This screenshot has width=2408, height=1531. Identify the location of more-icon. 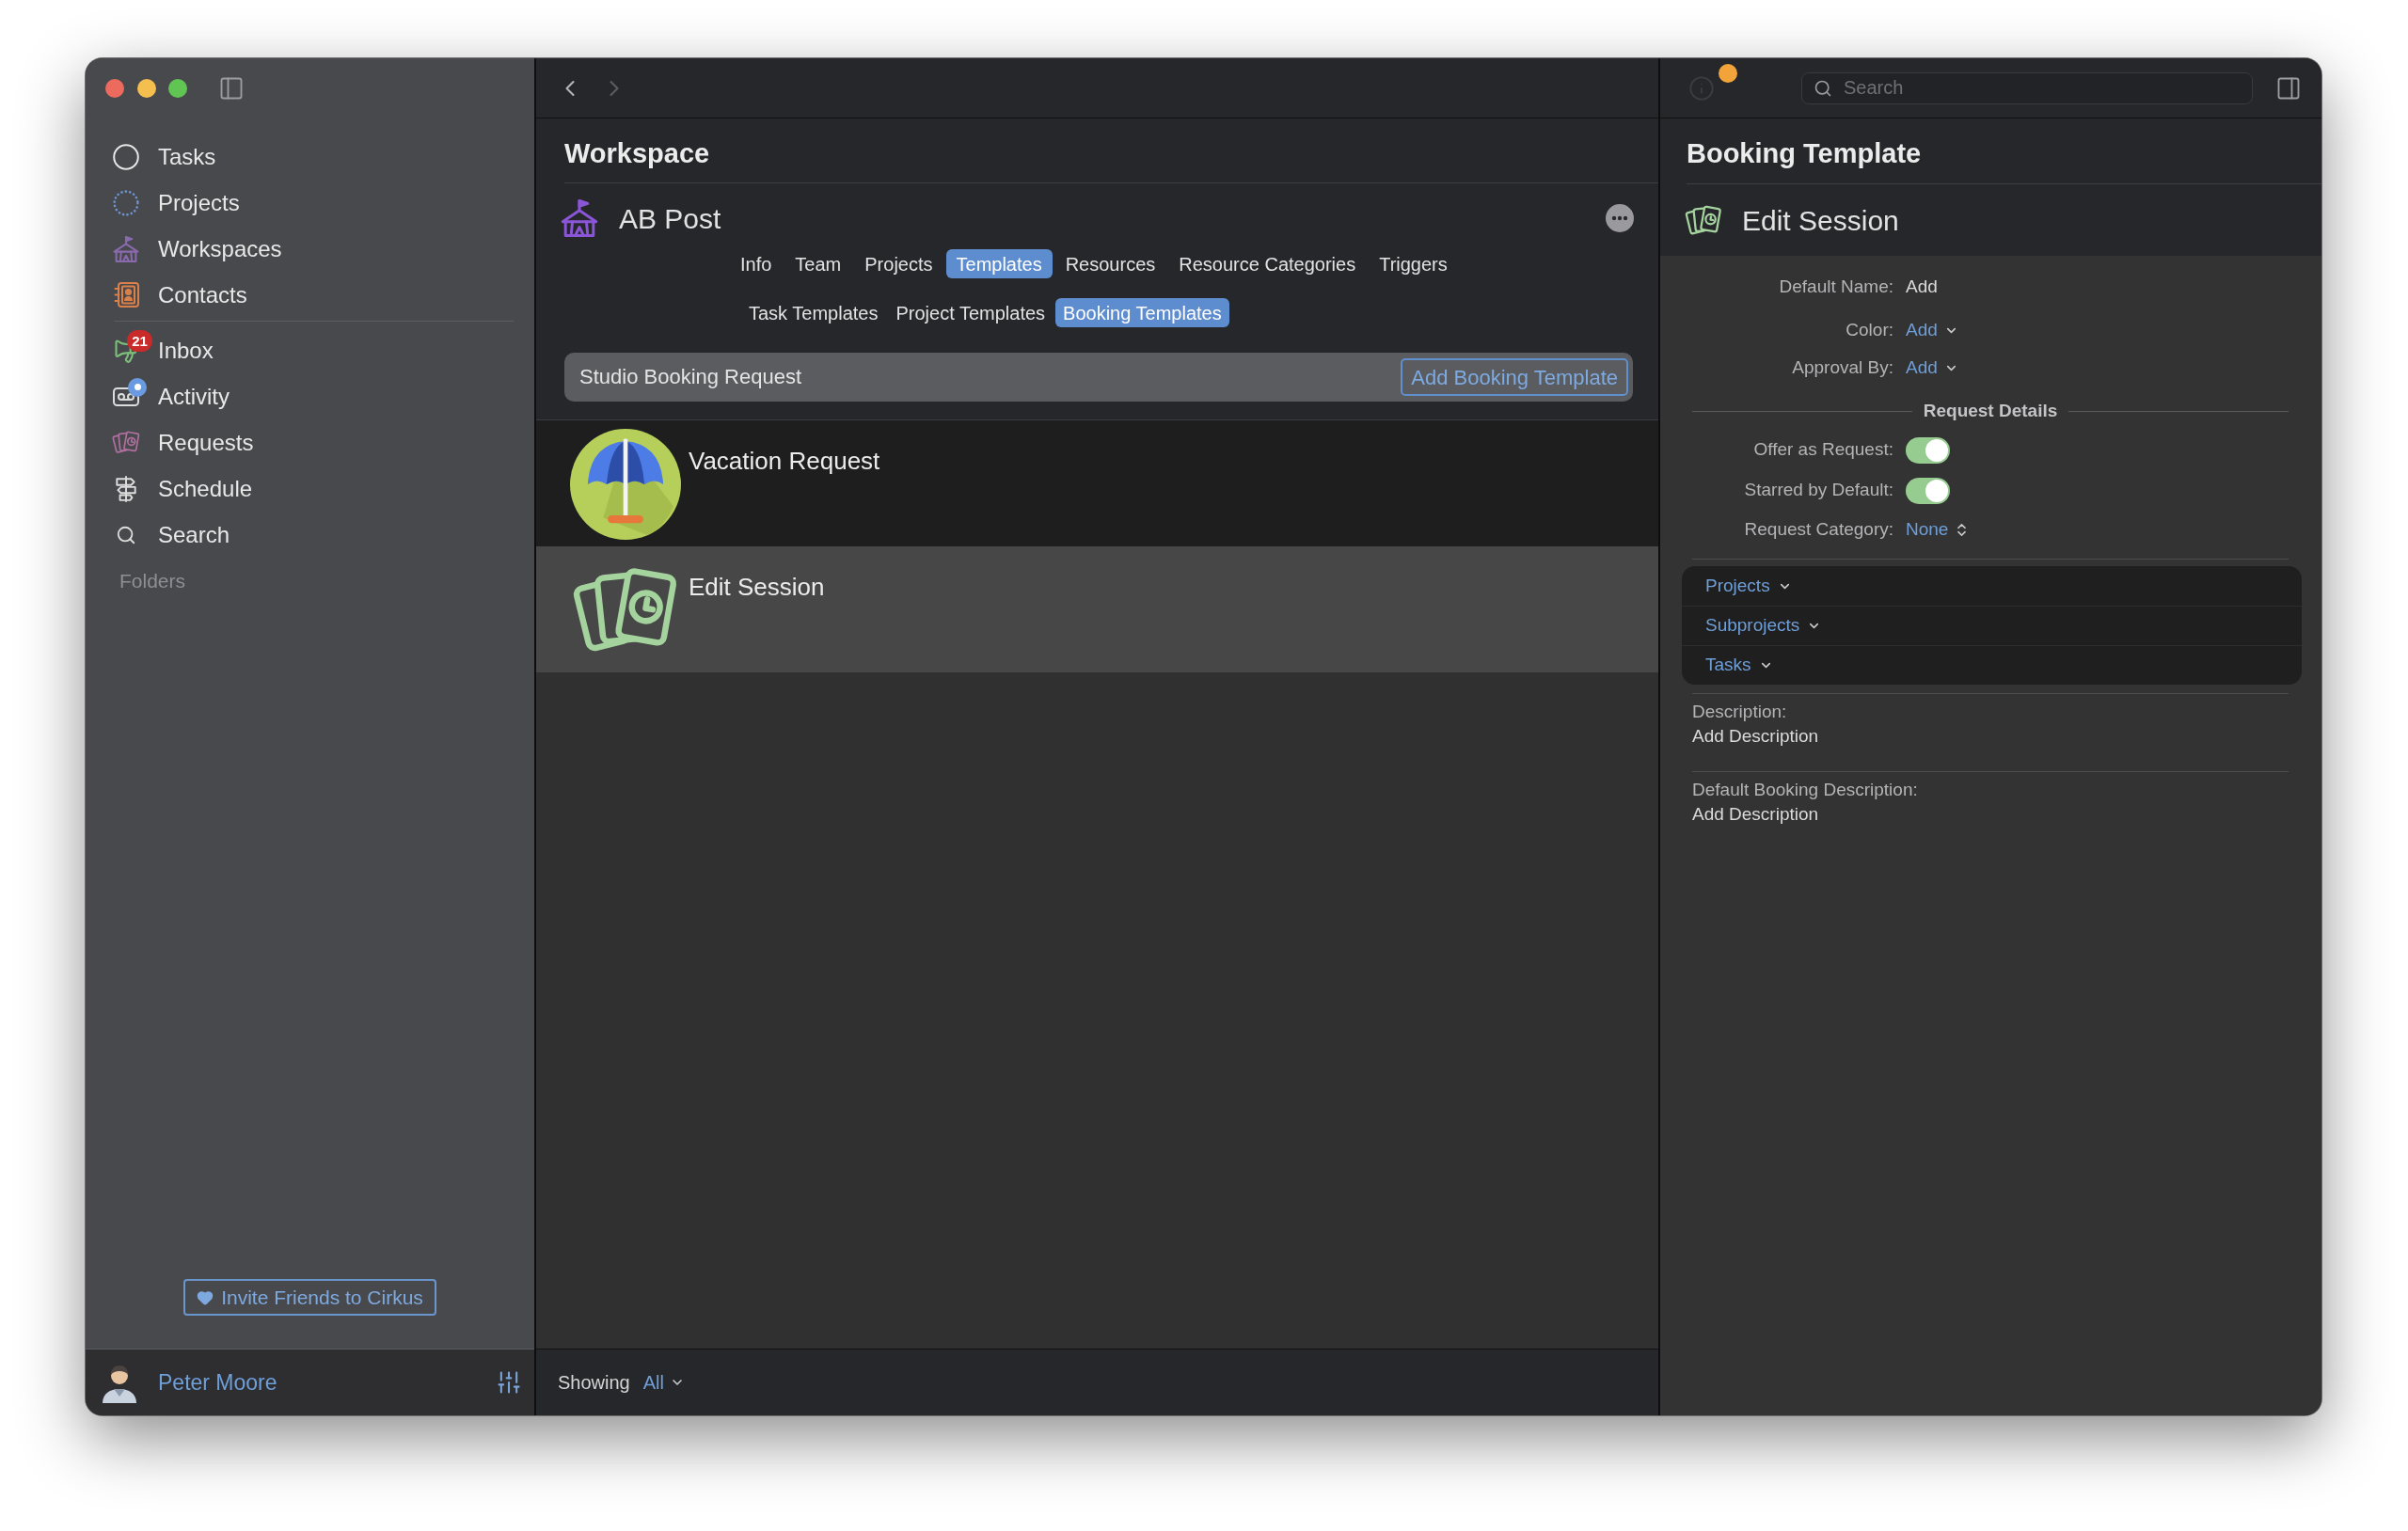
(1620, 218).